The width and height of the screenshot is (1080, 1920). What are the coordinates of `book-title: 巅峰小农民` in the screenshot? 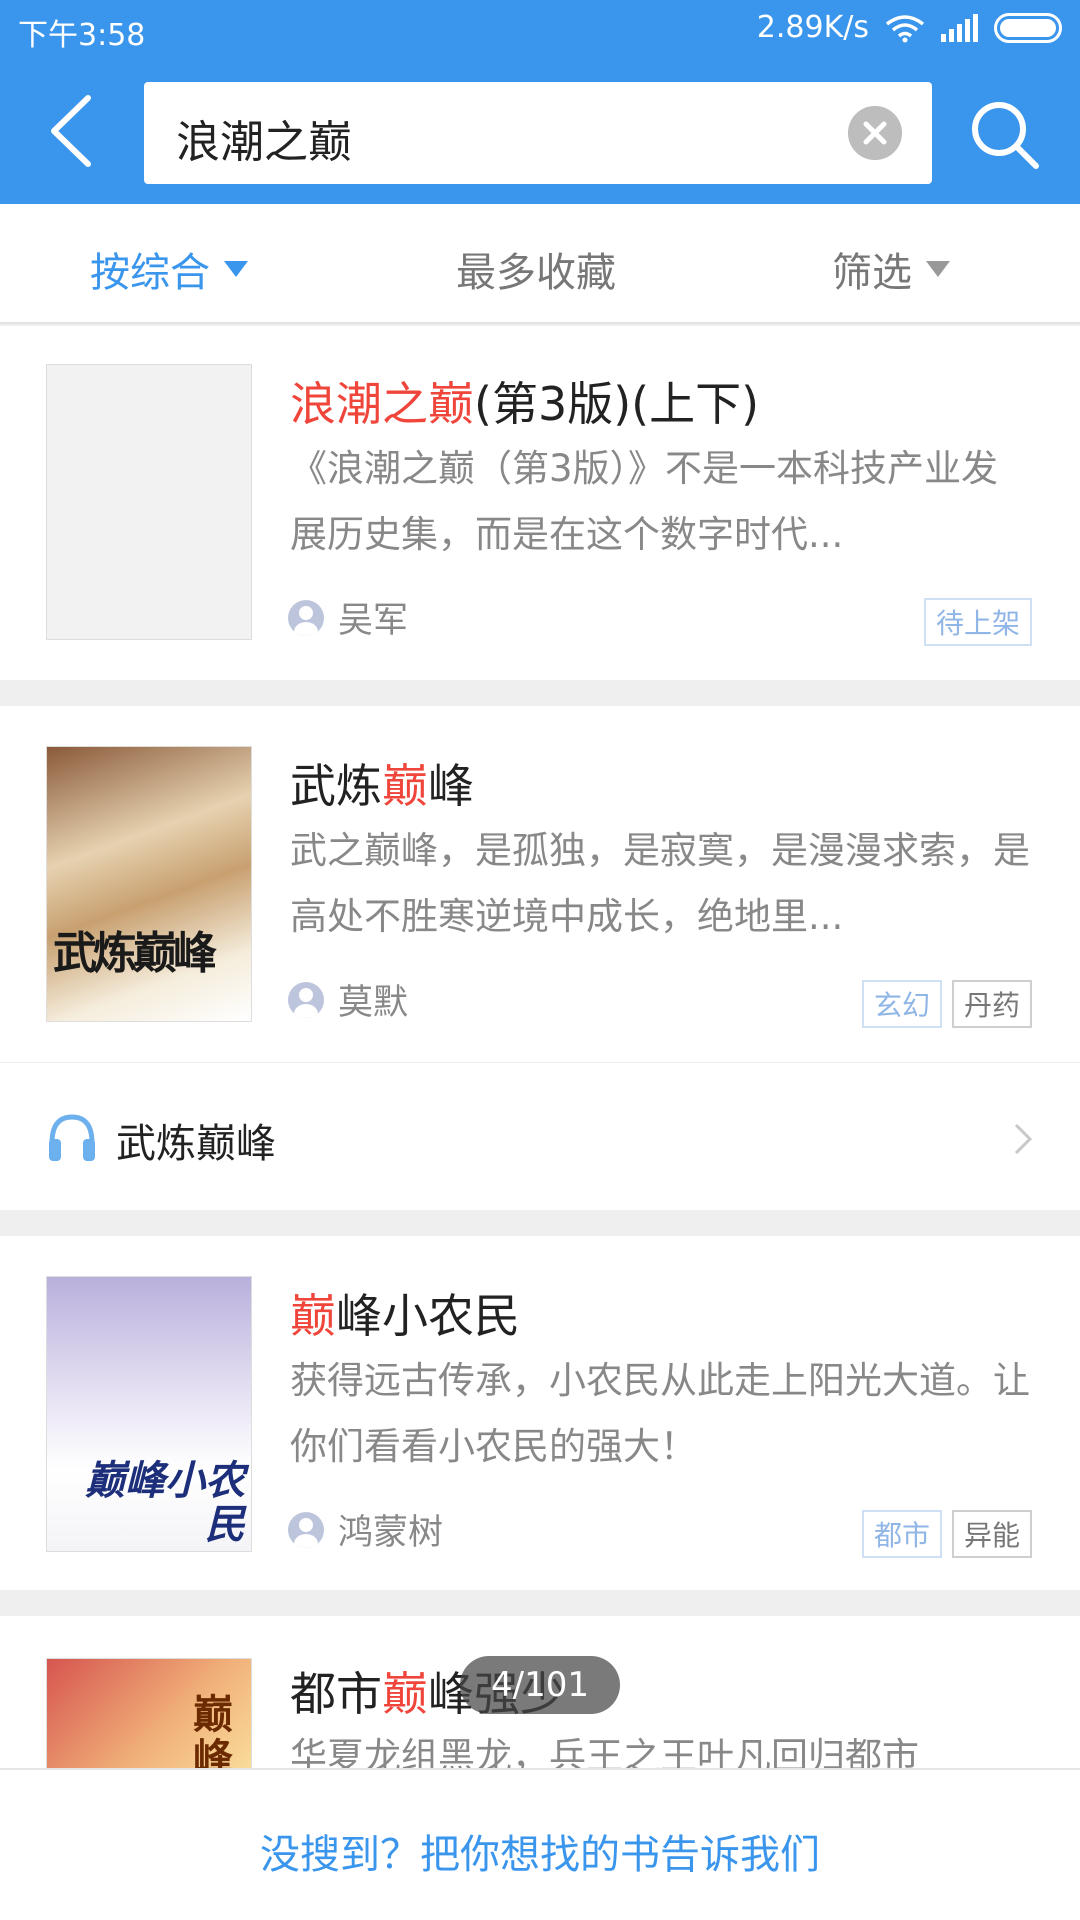 It's located at (405, 1316).